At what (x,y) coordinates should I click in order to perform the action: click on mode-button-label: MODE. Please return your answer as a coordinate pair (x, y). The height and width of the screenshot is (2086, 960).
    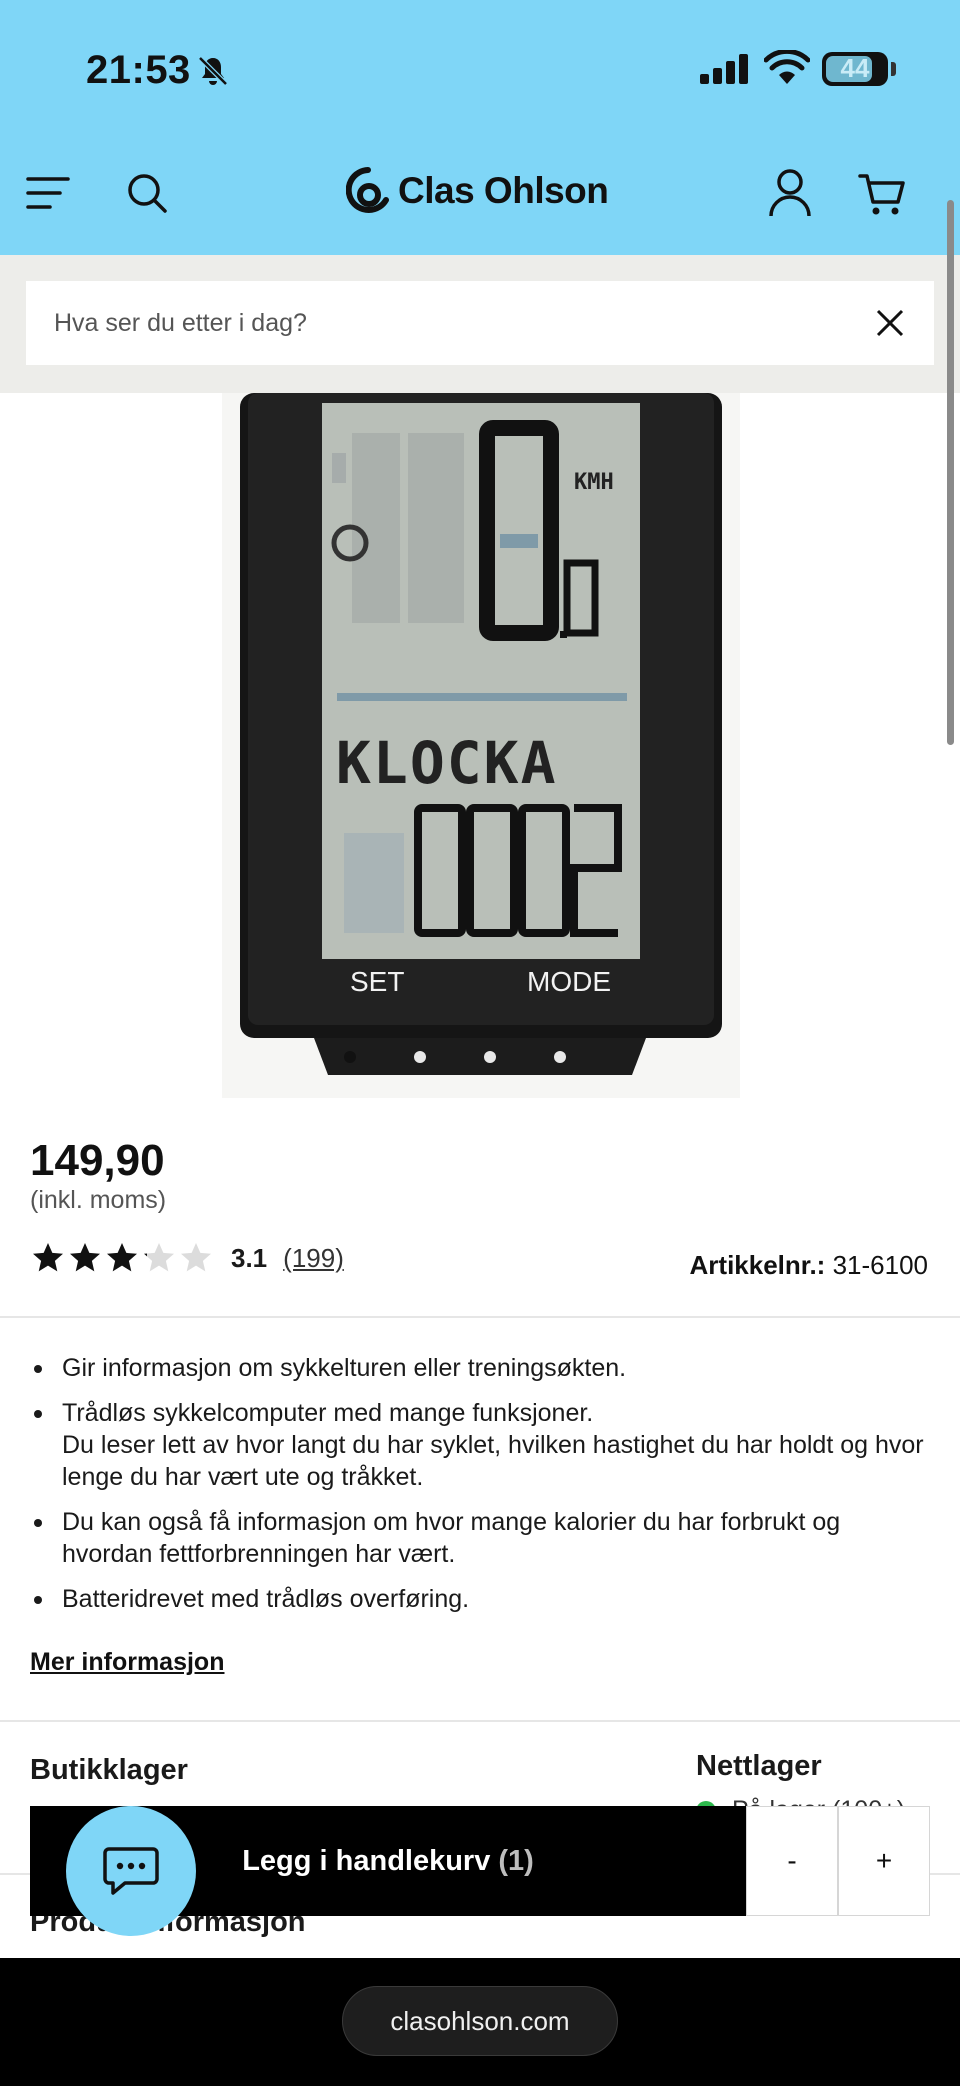
    Looking at the image, I should click on (569, 981).